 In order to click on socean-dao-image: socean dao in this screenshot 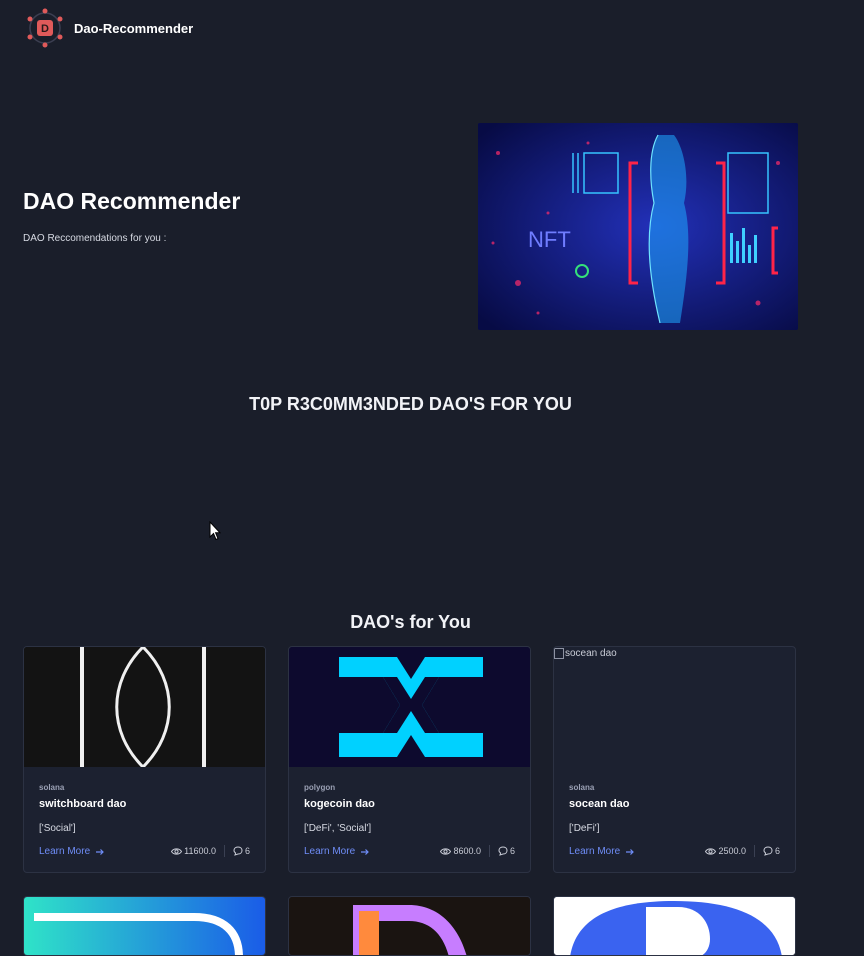, I will do `click(674, 707)`.